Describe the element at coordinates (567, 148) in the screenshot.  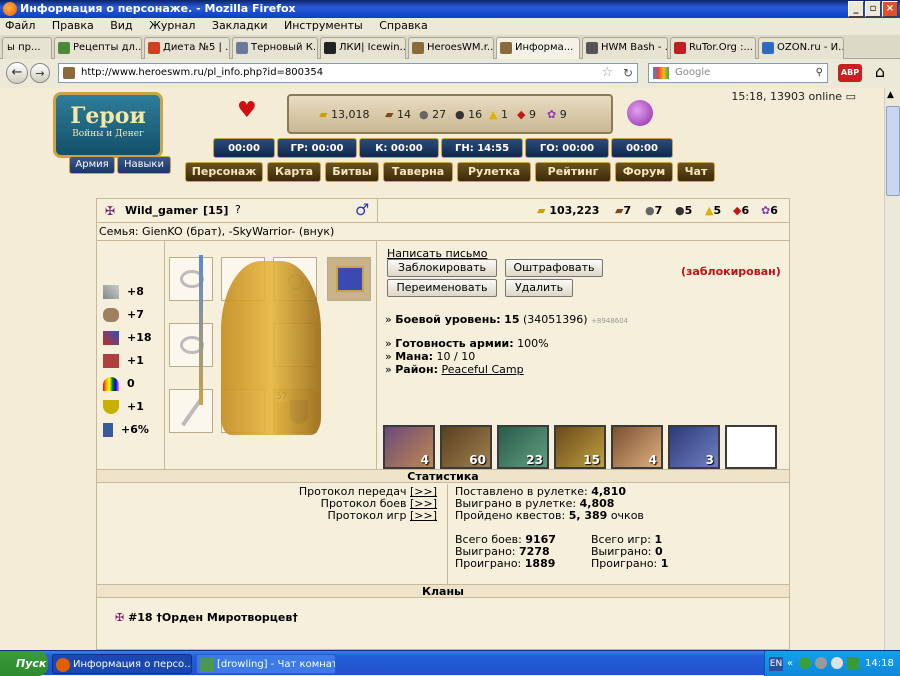
I see `timer: ГО: 00:00` at that location.